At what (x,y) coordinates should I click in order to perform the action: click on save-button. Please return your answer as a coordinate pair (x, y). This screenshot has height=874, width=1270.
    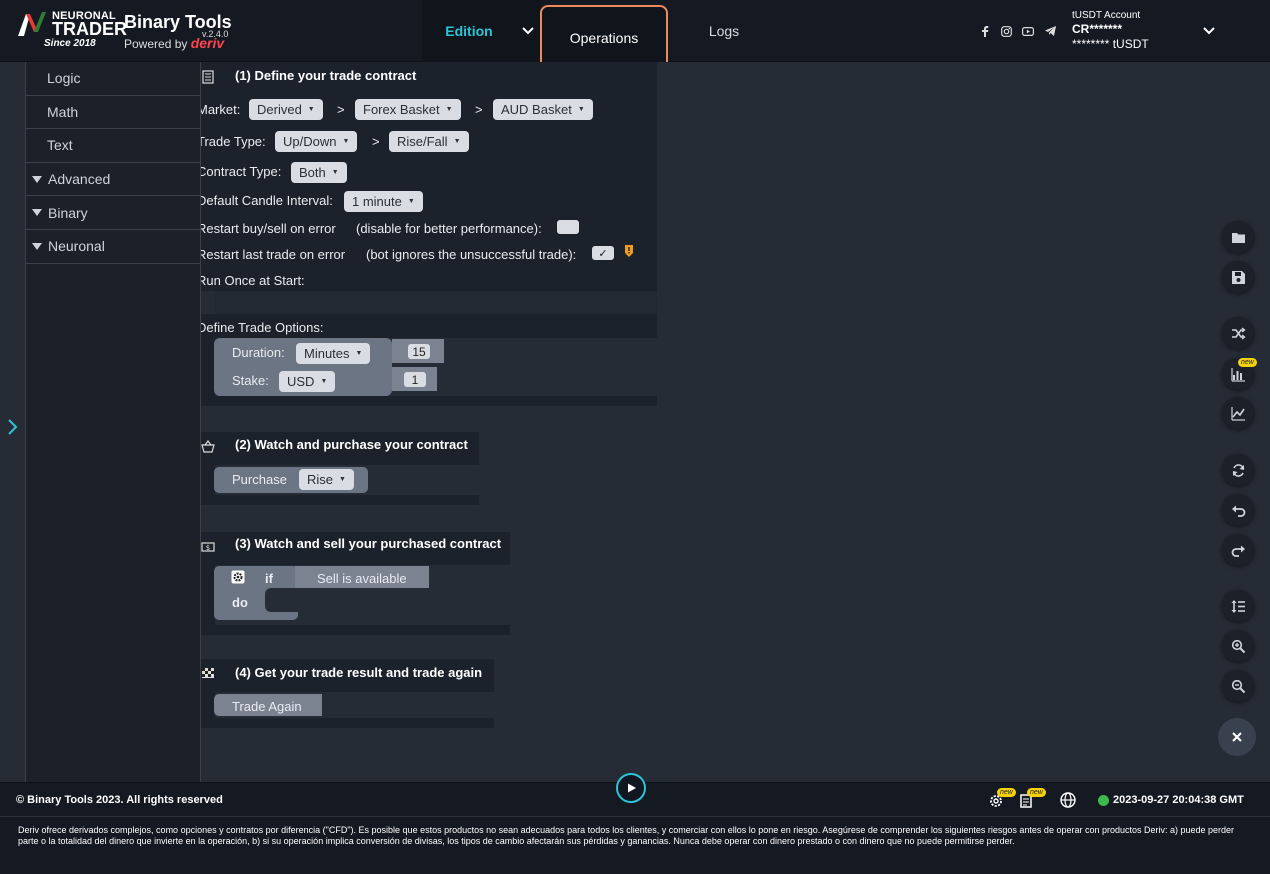
    Looking at the image, I should click on (1238, 277).